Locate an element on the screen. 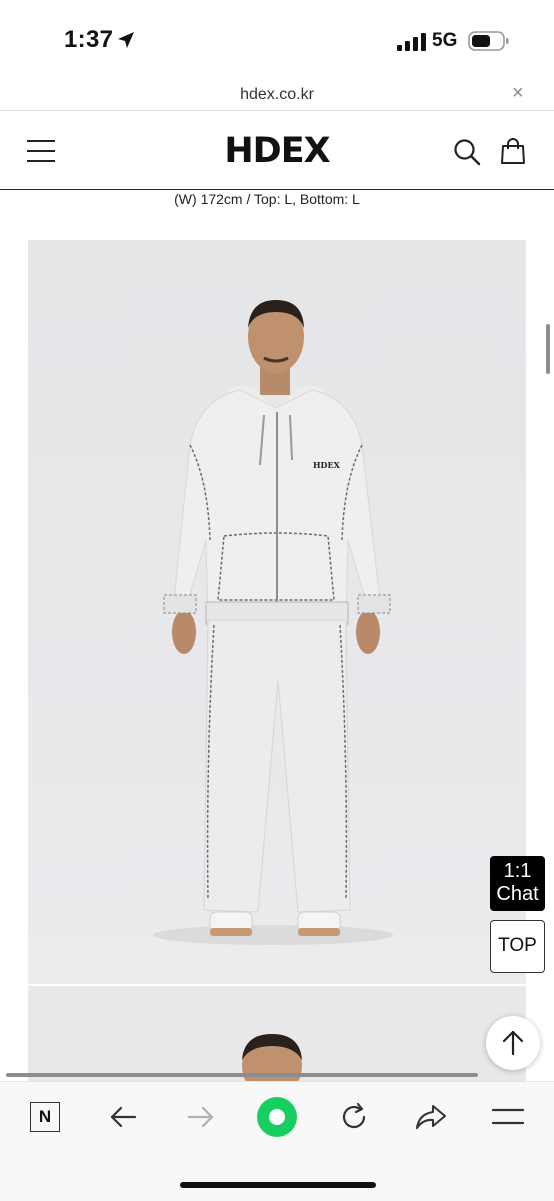 This screenshot has height=1201, width=554. shopping-bag-icon is located at coordinates (513, 151).